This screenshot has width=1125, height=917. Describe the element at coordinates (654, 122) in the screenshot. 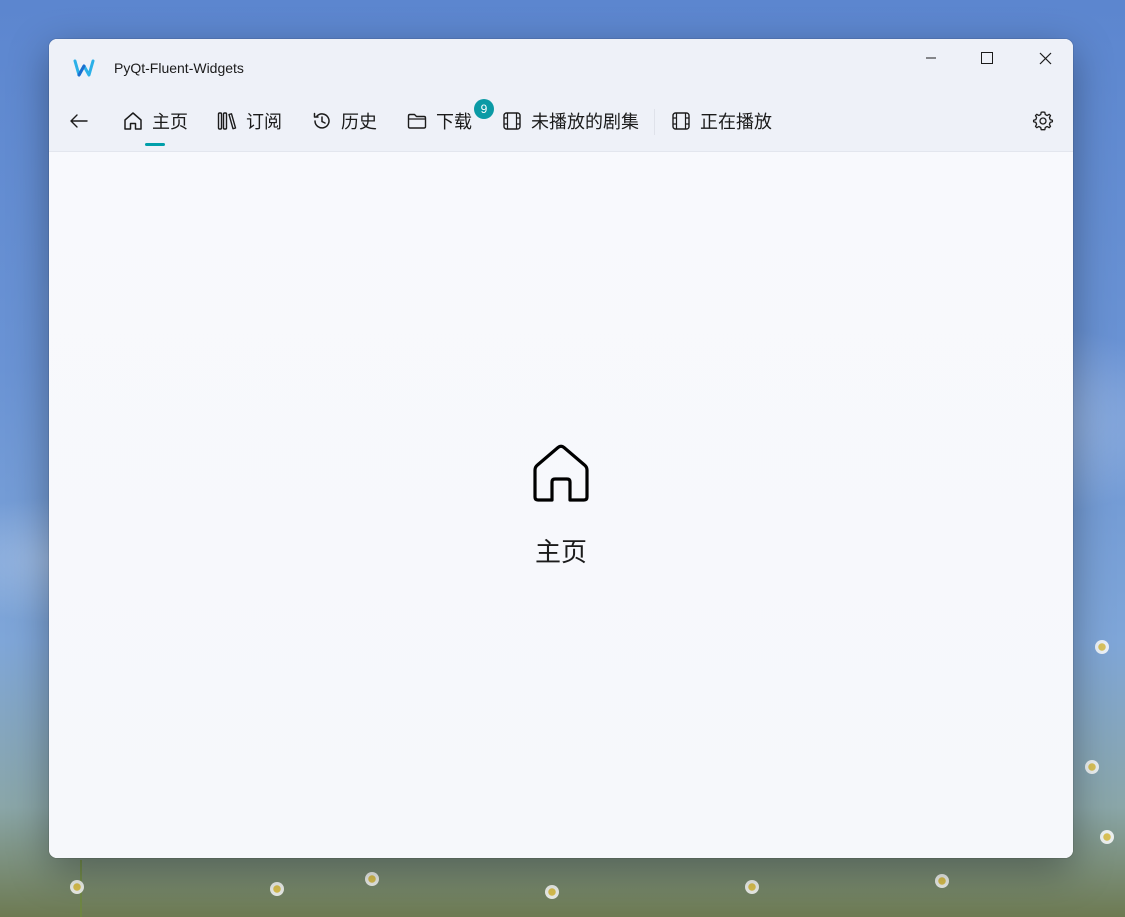

I see `nav-separator` at that location.